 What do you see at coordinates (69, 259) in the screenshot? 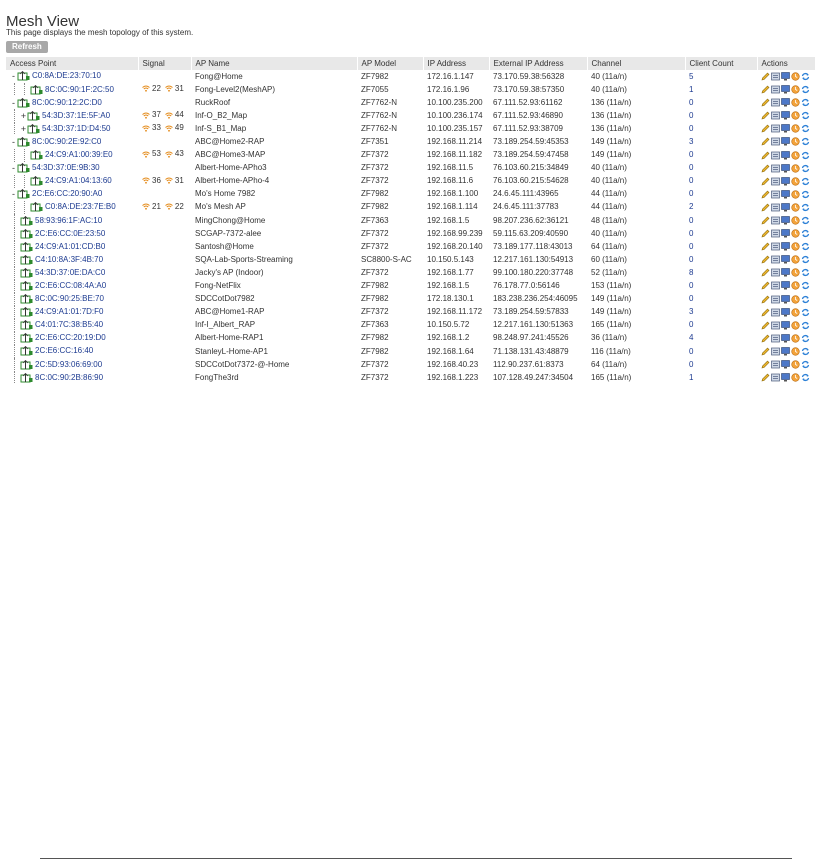
I see `ap-mac-link: C4:10:8A:3F:4B:70` at bounding box center [69, 259].